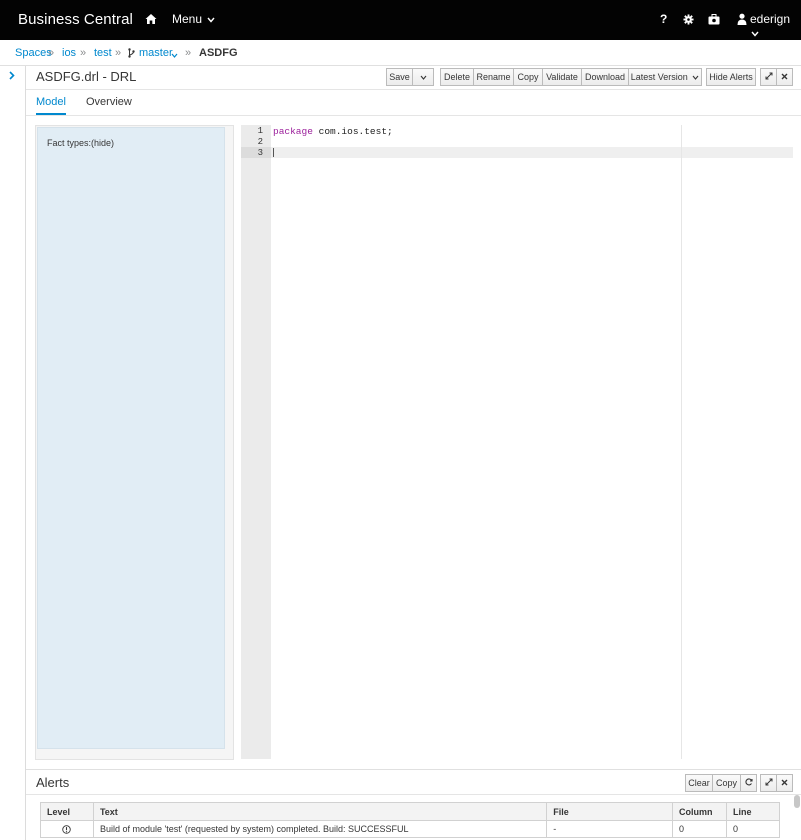 The width and height of the screenshot is (801, 840). Describe the element at coordinates (532, 152) in the screenshot. I see `active-line-highlight` at that location.